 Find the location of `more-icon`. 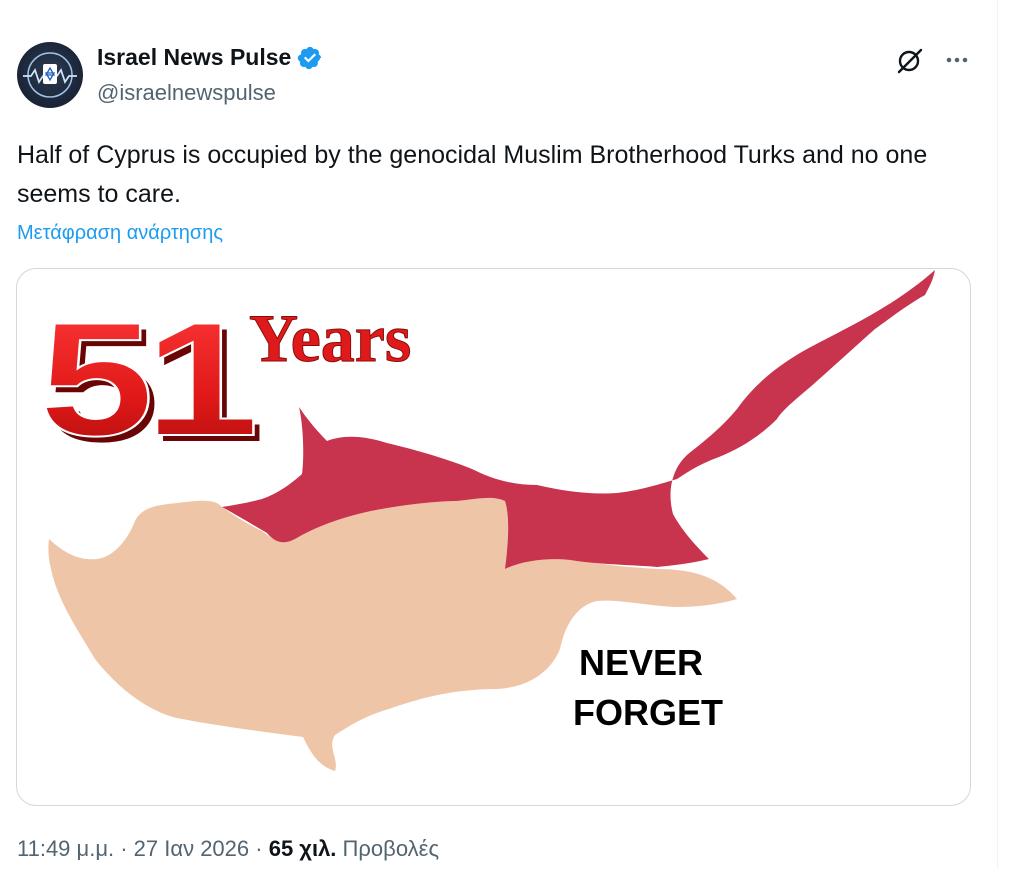

more-icon is located at coordinates (957, 60).